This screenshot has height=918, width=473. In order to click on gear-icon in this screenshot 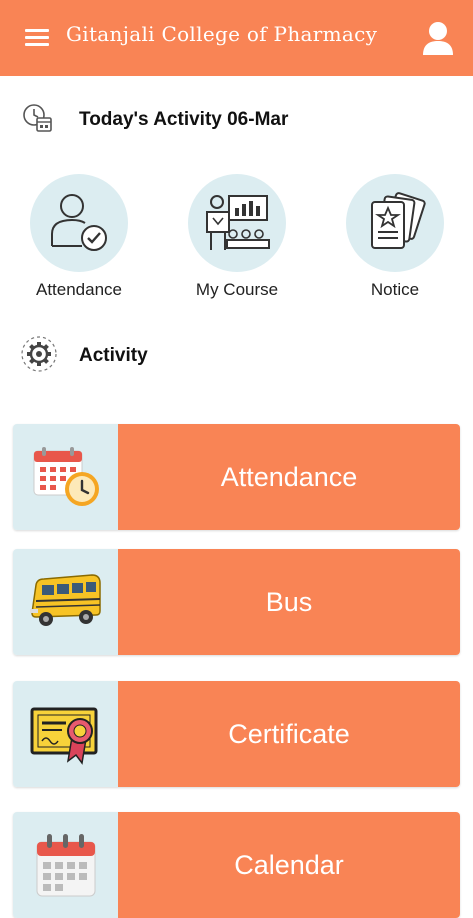, I will do `click(39, 356)`.